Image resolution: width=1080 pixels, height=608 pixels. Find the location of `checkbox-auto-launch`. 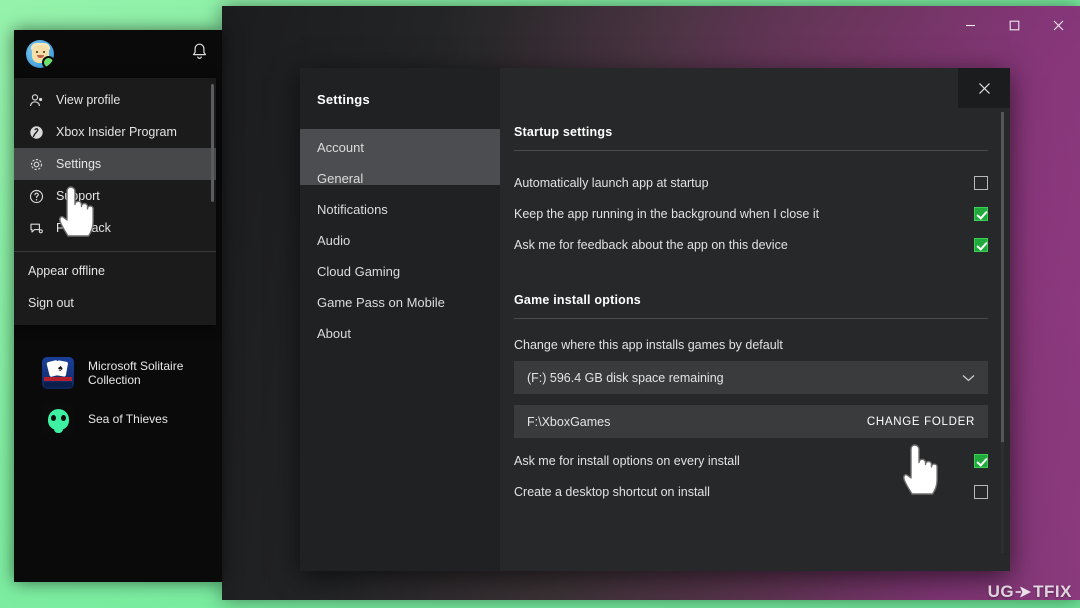

checkbox-auto-launch is located at coordinates (981, 182).